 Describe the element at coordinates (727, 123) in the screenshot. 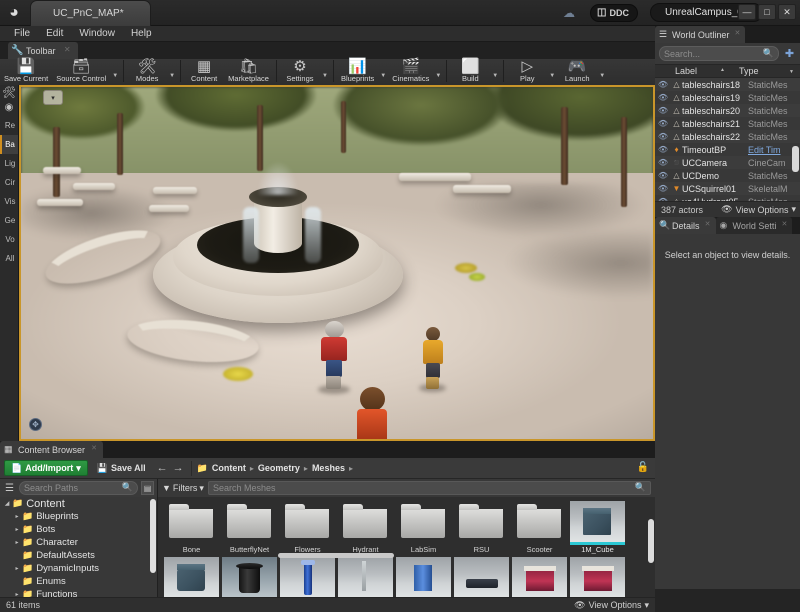

I see `table-row: 👁 △ tableschairs21 StaticMes` at that location.